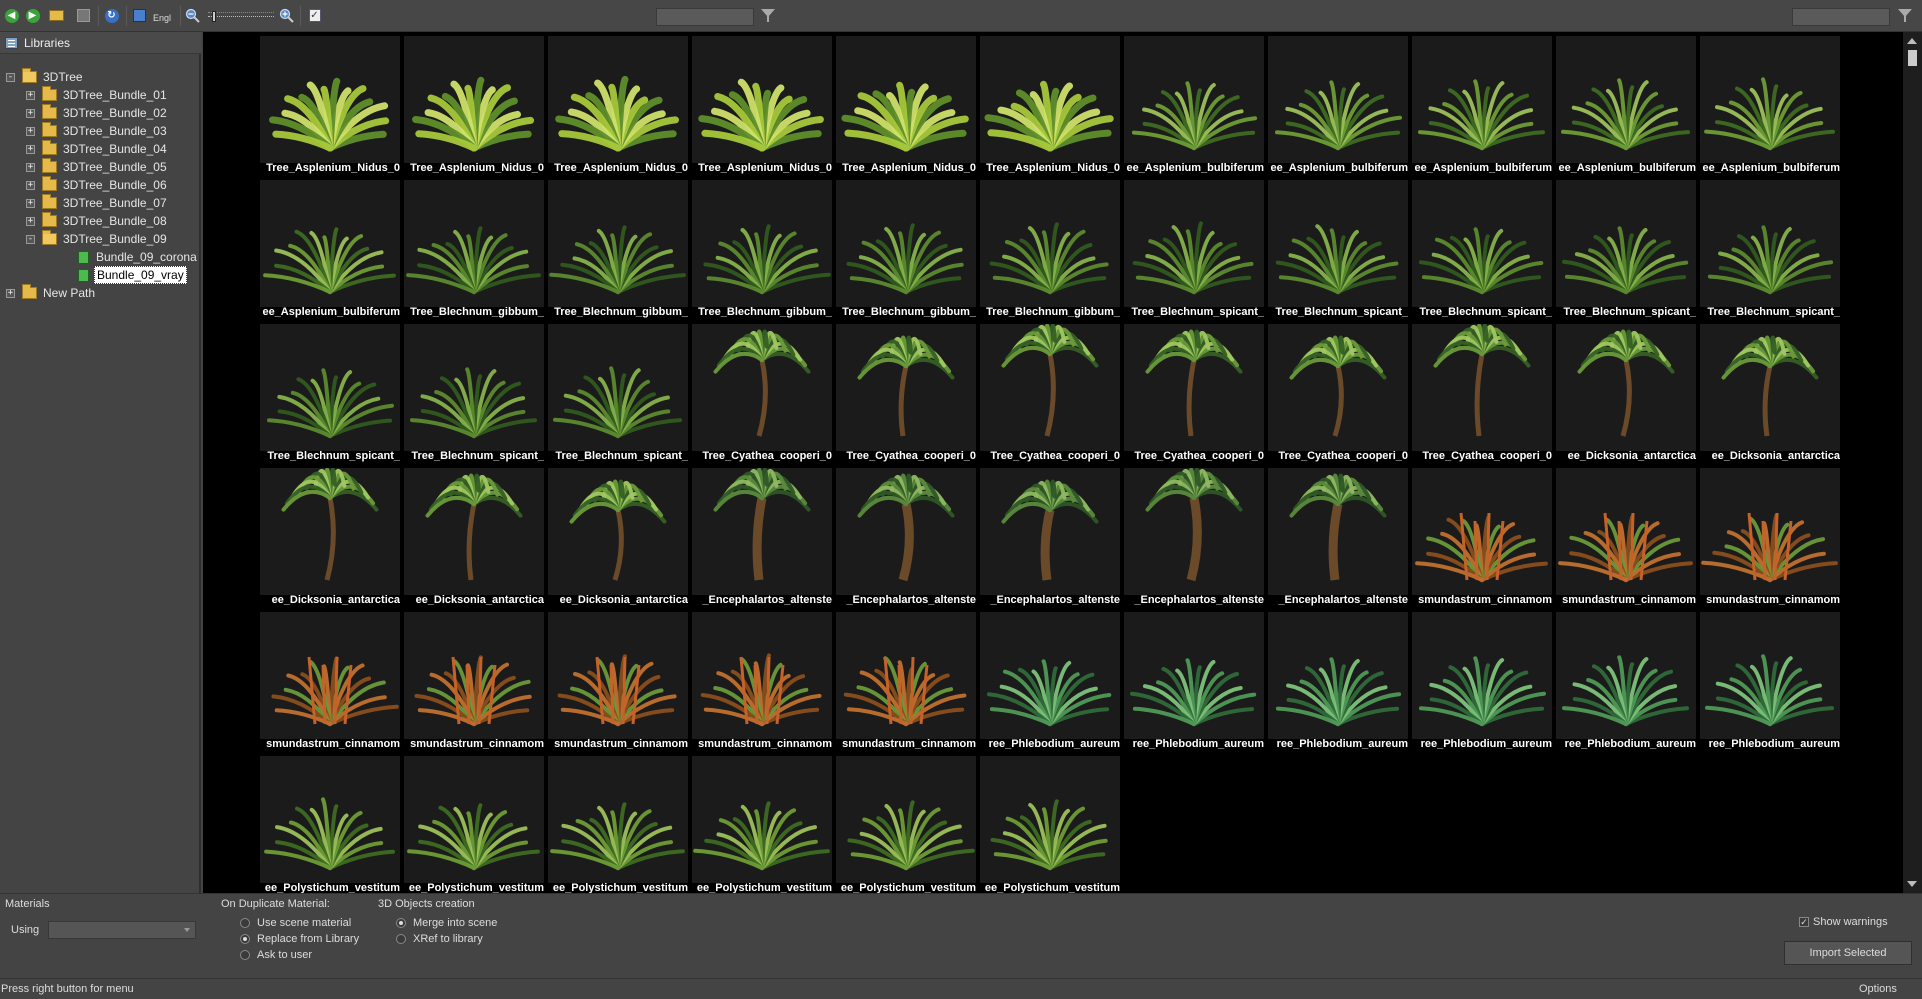 The image size is (1922, 999). What do you see at coordinates (97, 167) in the screenshot?
I see `tree-item-bundle: +3DTree_Bundle_05` at bounding box center [97, 167].